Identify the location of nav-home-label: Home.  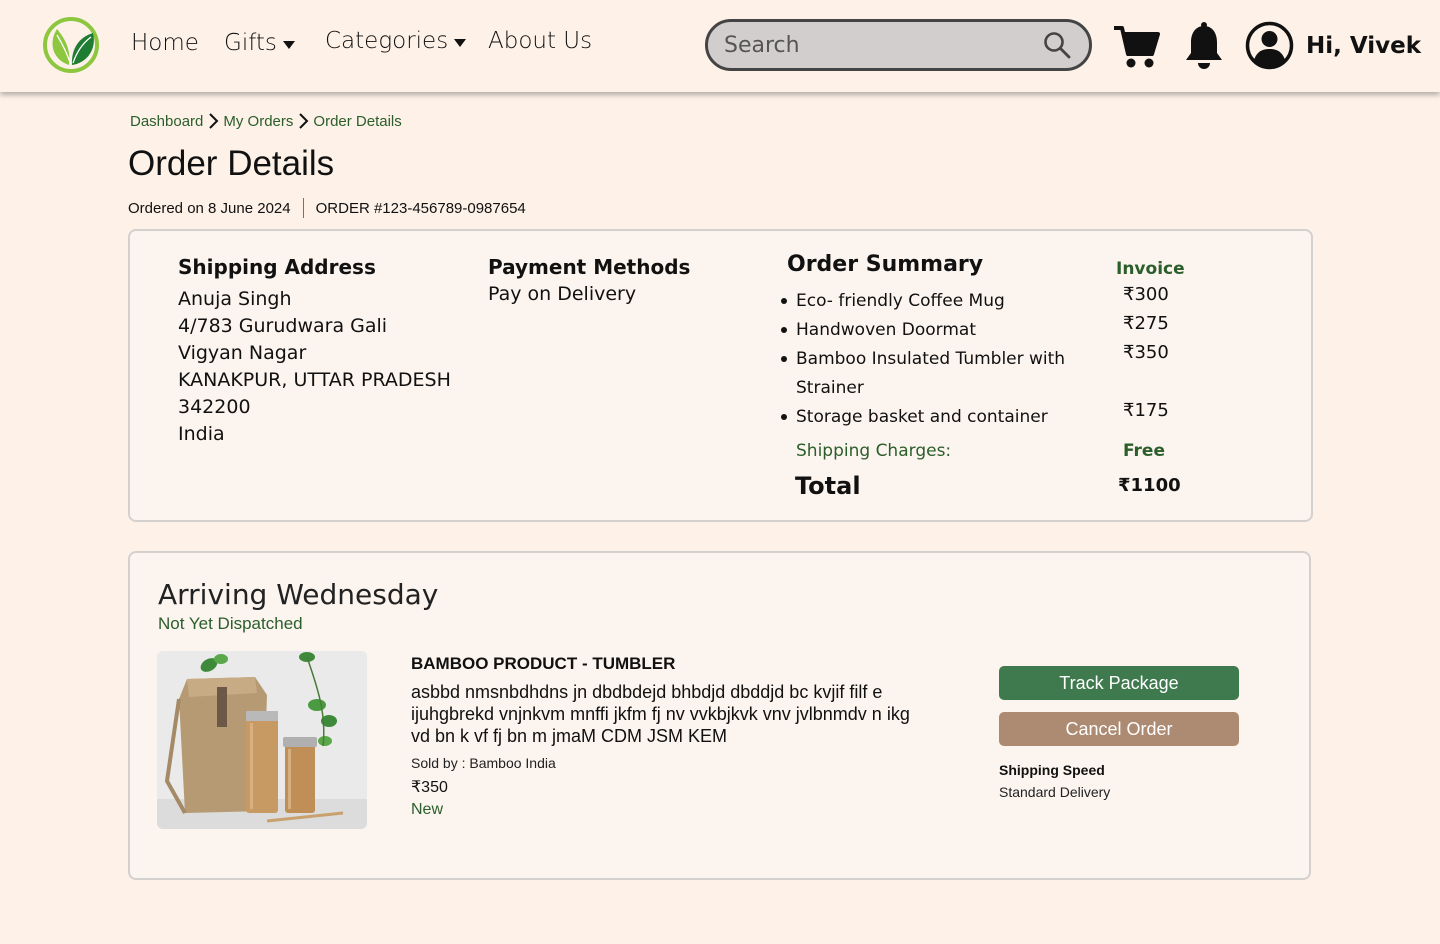
(165, 43).